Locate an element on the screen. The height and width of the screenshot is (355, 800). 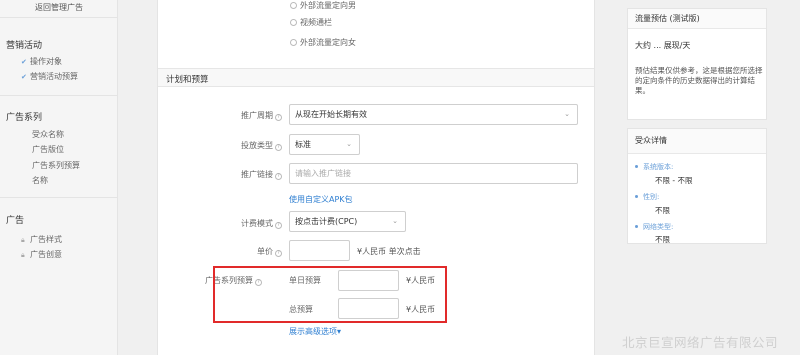
watermark: 北京巨宣网络广告有限公司 is located at coordinates (700, 342).